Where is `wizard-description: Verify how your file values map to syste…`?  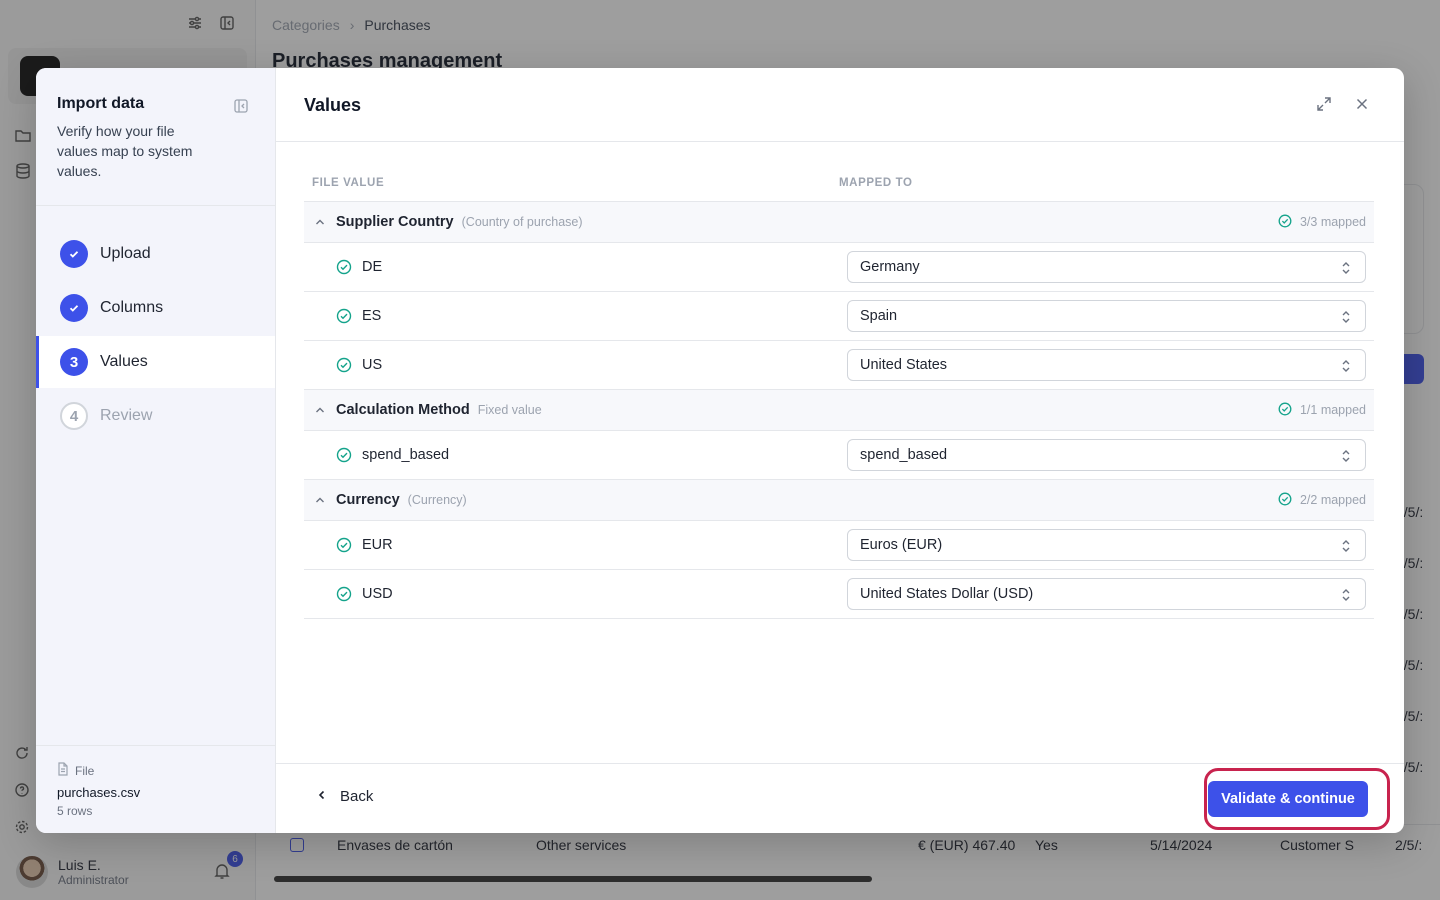 wizard-description: Verify how your file values map to syste… is located at coordinates (125, 151).